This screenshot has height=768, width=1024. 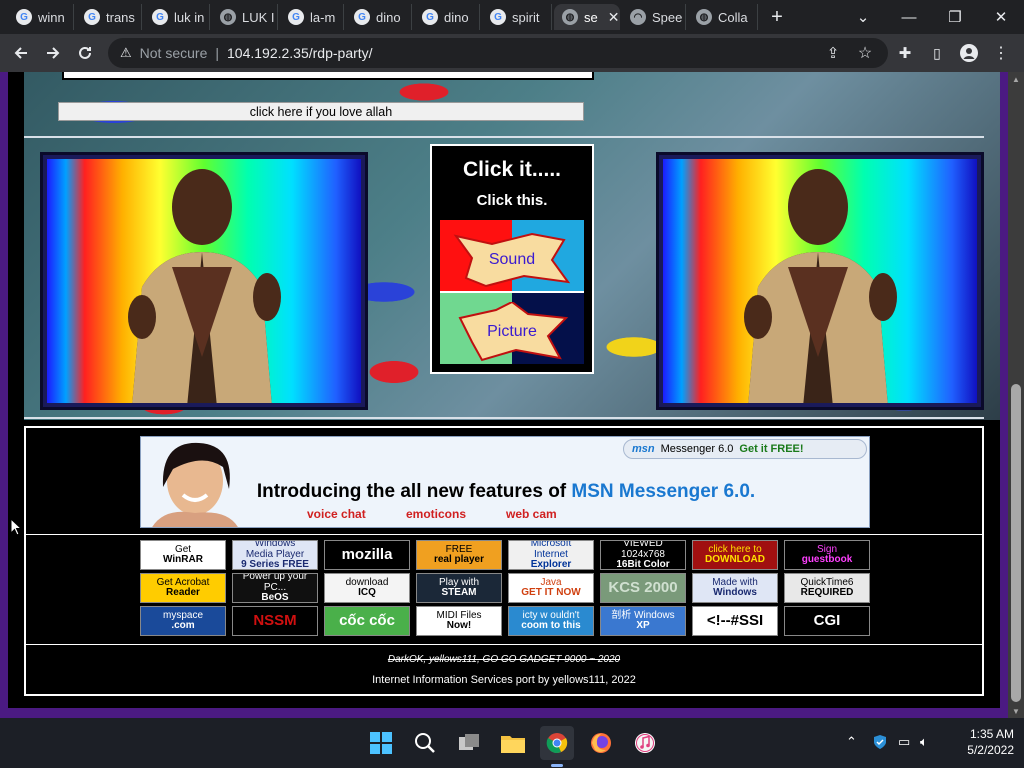 What do you see at coordinates (955, 17) in the screenshot?
I see `restore-button: ❐` at bounding box center [955, 17].